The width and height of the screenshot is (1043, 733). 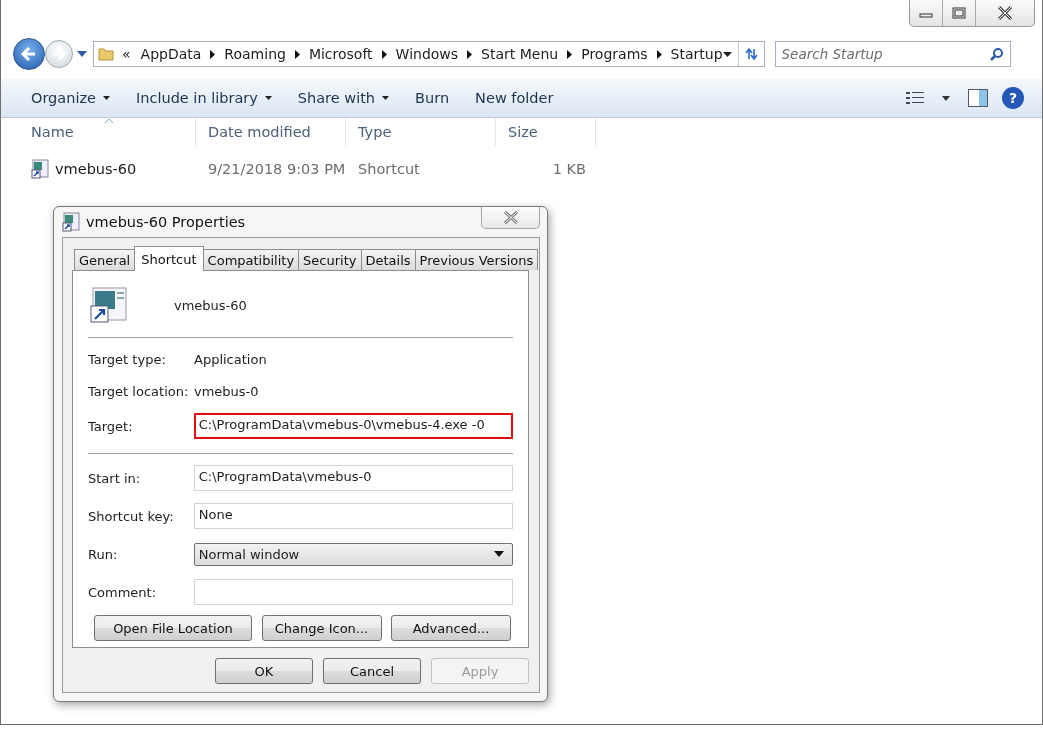 I want to click on field-label: Start in:, so click(x=115, y=478).